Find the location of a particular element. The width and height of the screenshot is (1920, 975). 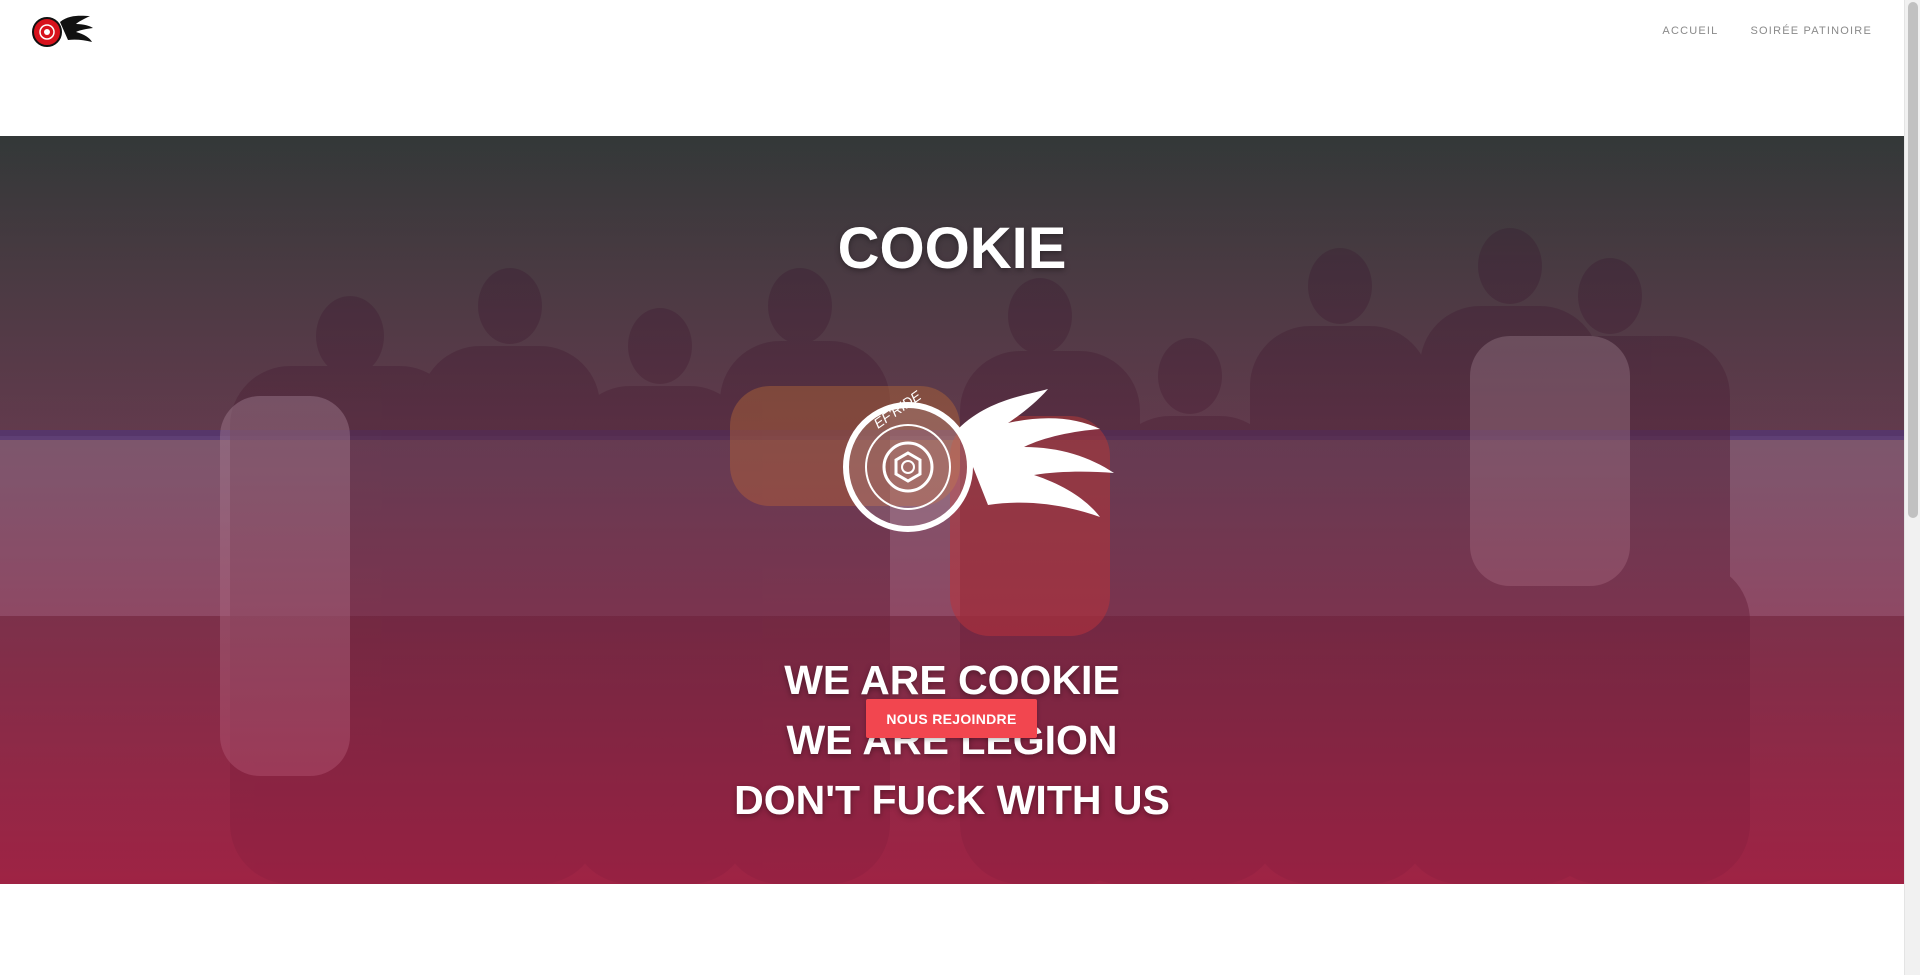

main-nav: ACCUEIL SOIRÉE PATINOIRE is located at coordinates (1767, 31).